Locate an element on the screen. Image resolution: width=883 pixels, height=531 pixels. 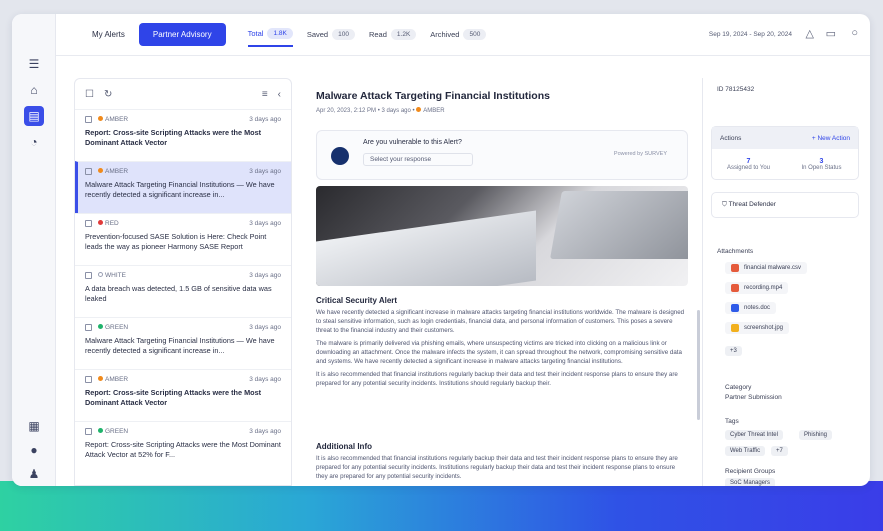
bell-icon: △ is located at coordinates (810, 33).